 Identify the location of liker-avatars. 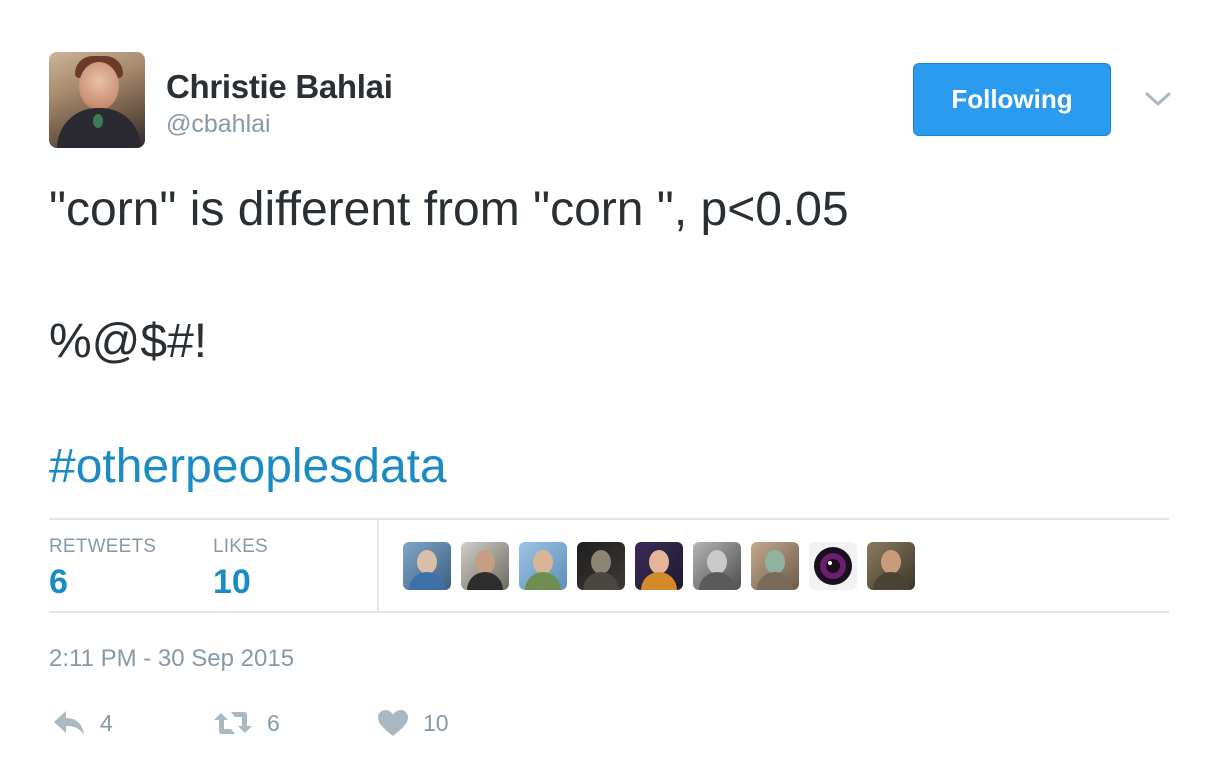
(664, 566).